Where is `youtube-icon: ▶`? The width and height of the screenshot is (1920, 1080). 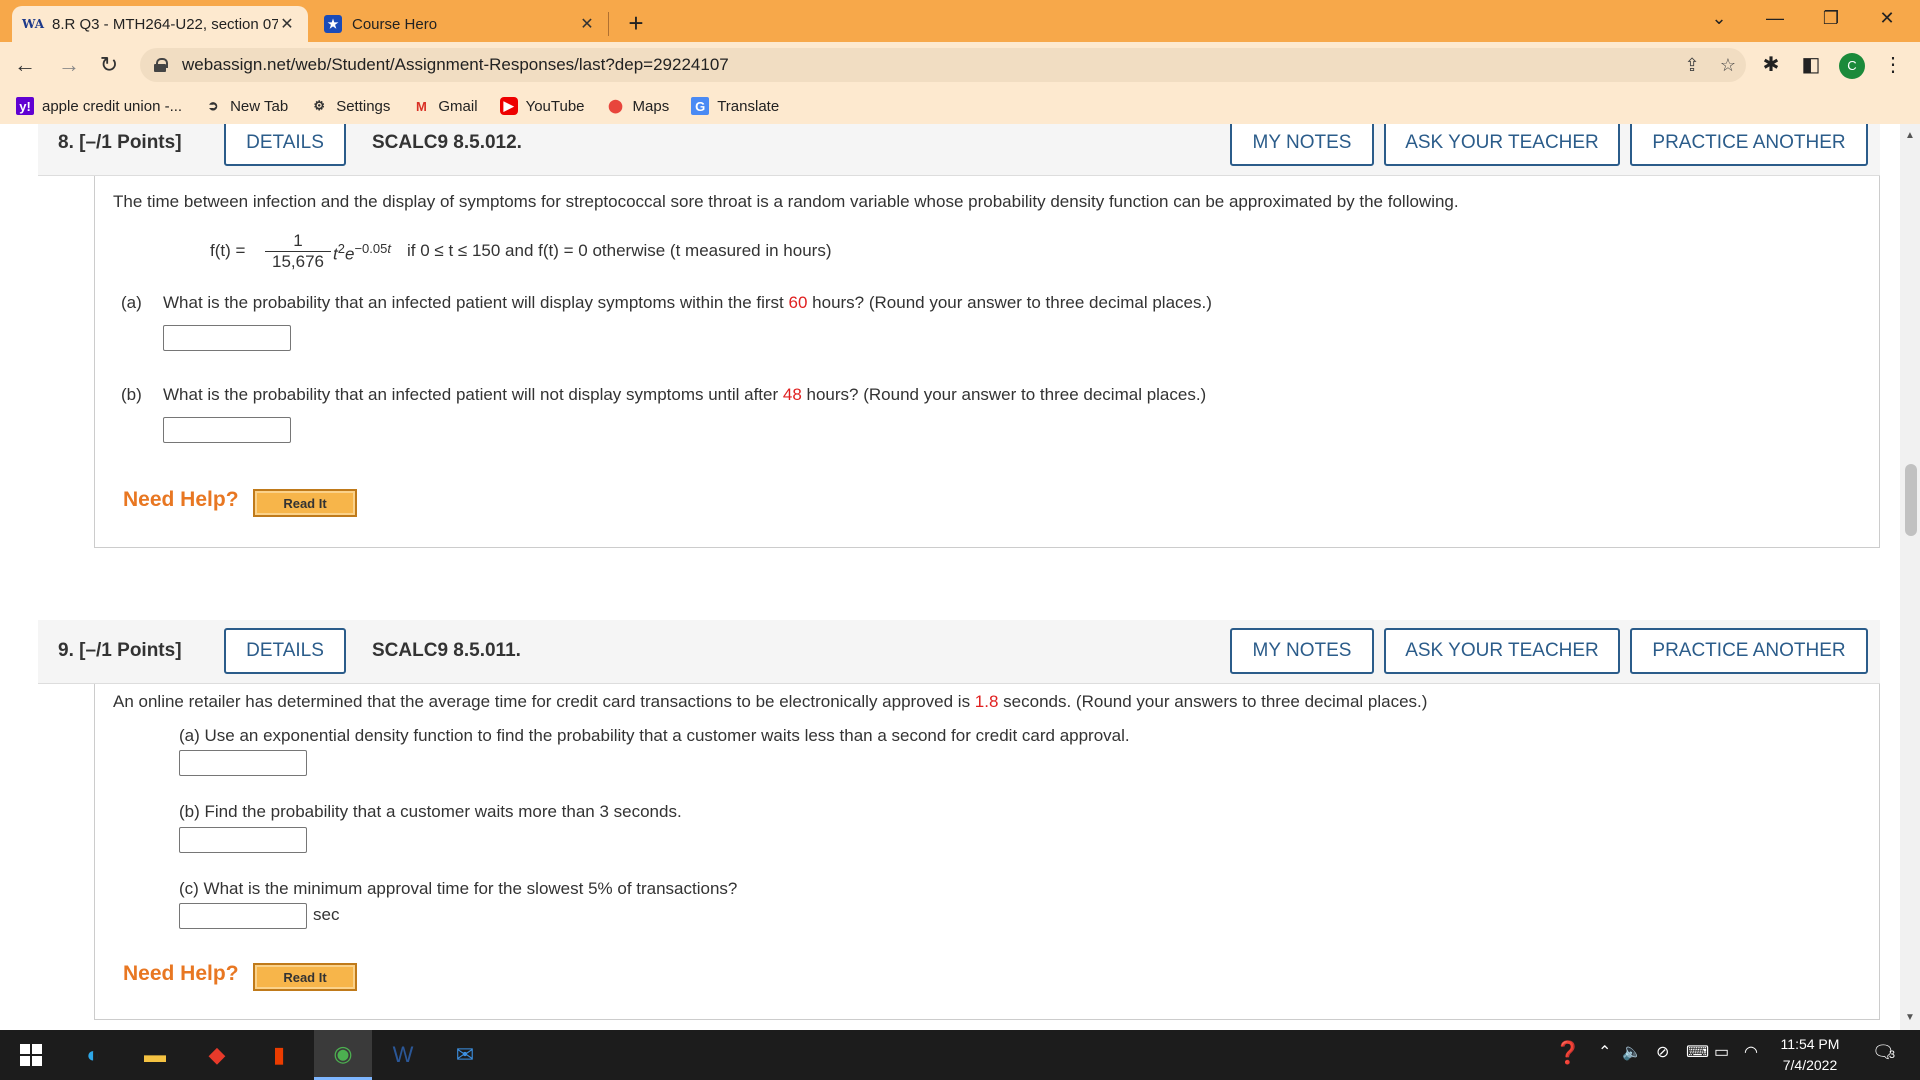 youtube-icon: ▶ is located at coordinates (508, 106).